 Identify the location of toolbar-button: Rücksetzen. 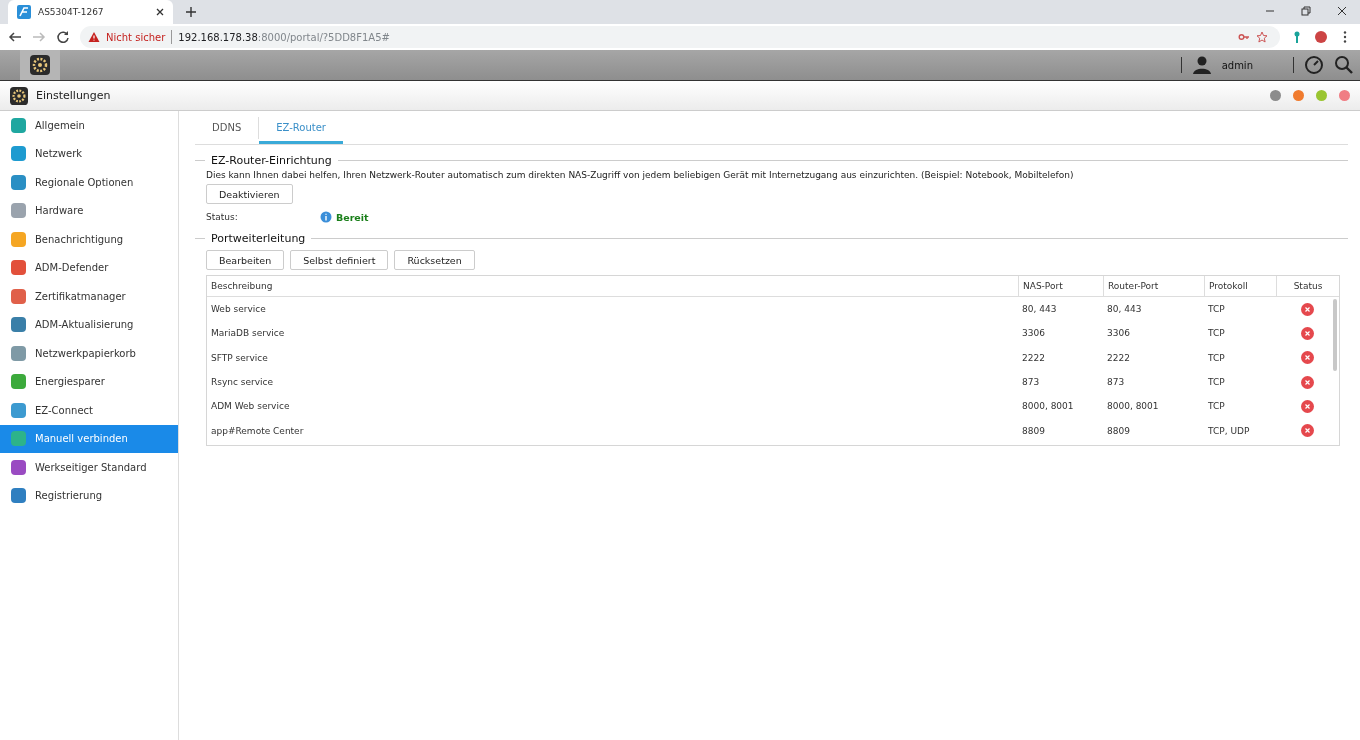
(434, 260).